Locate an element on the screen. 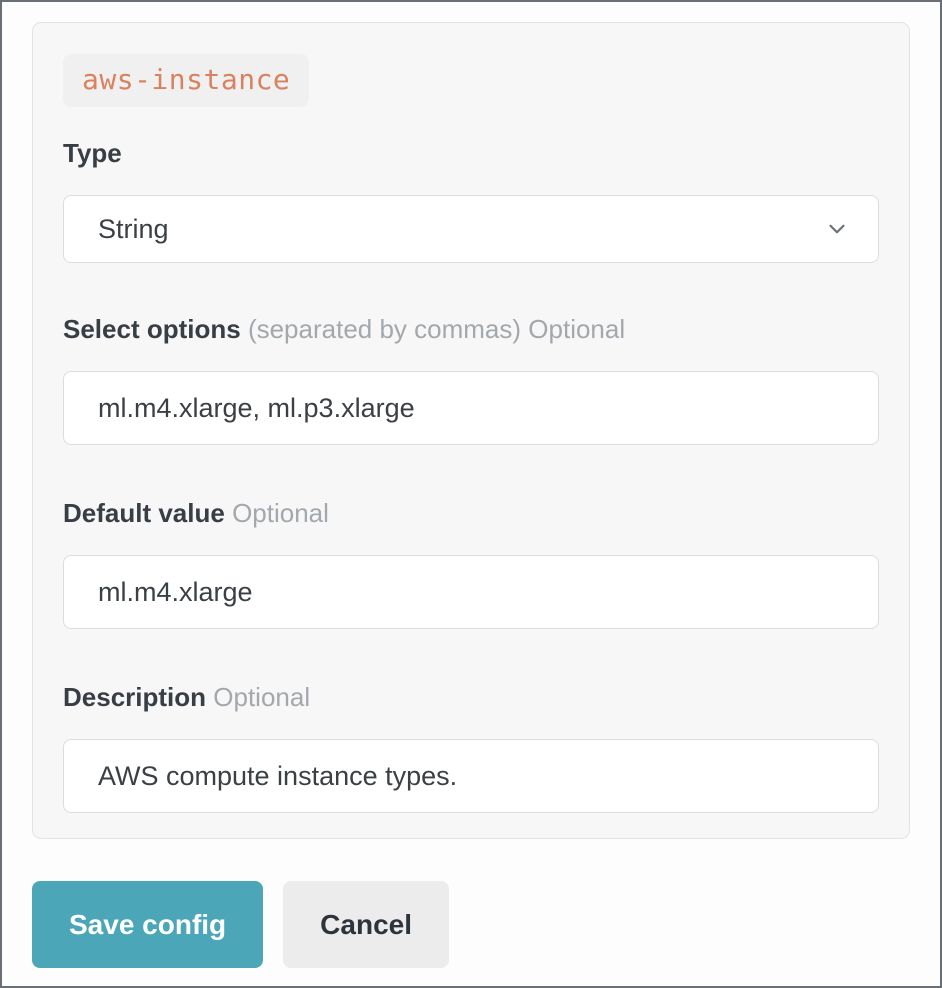 The height and width of the screenshot is (988, 942). default-value-optional-badge: Optional is located at coordinates (280, 513).